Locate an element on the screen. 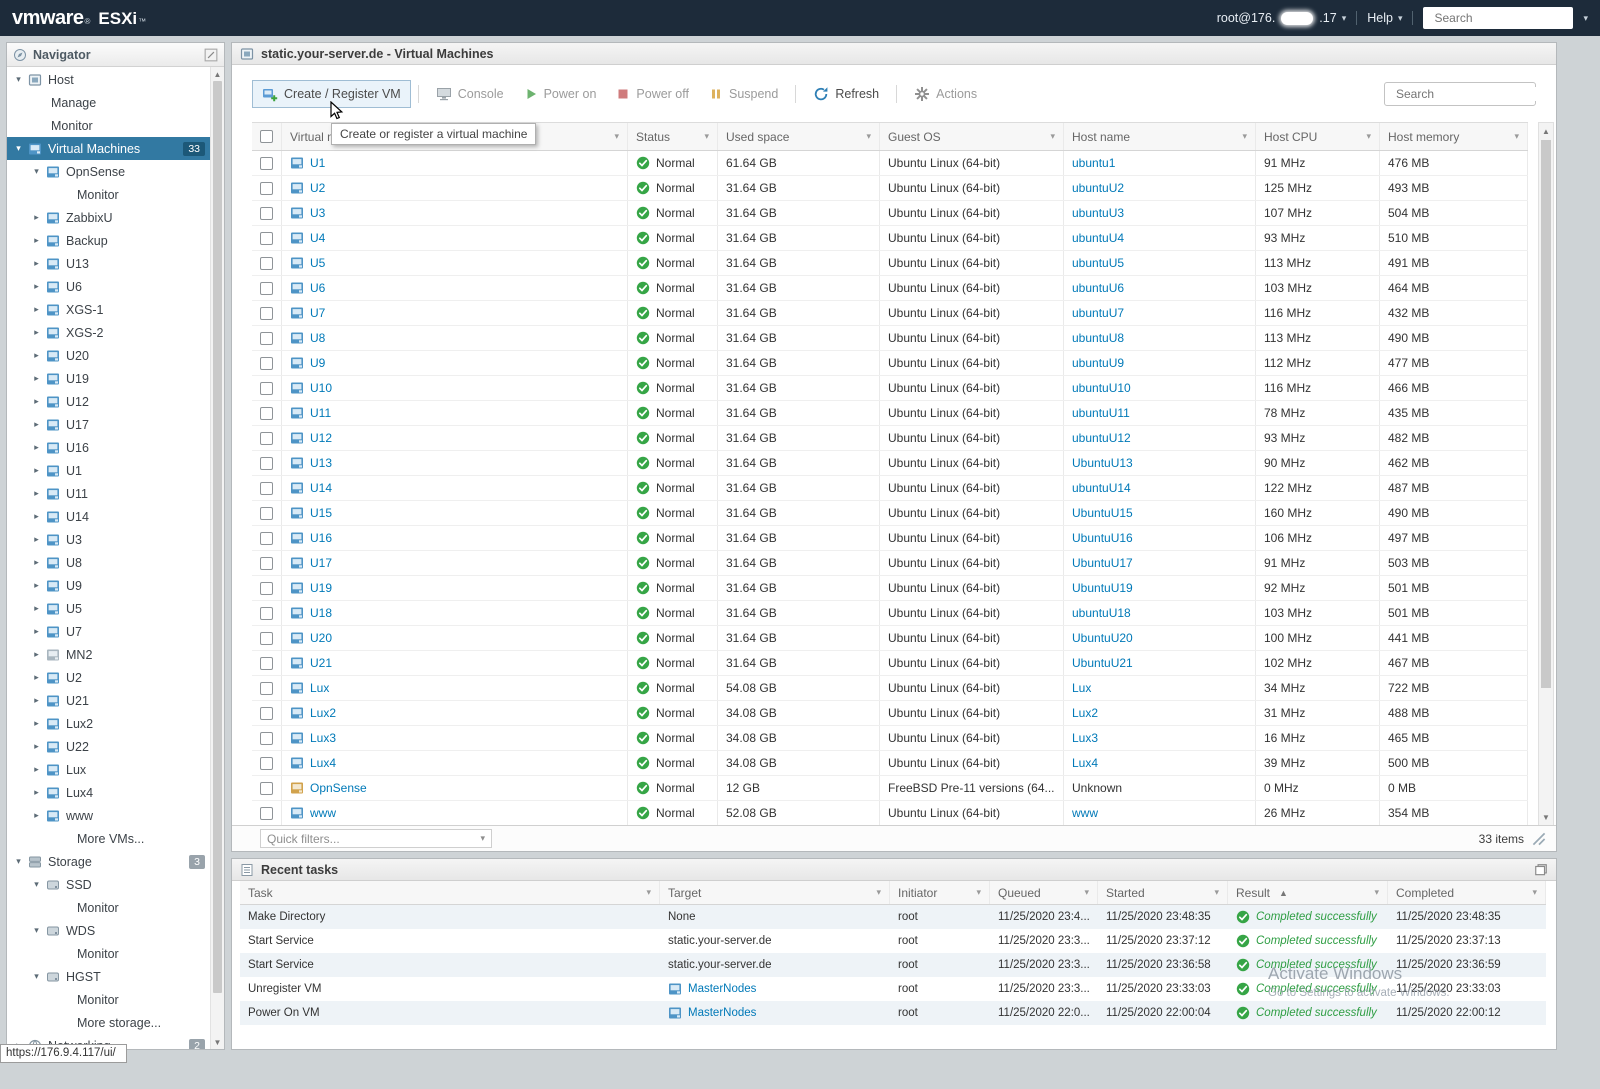 The height and width of the screenshot is (1089, 1600). column-header-status: Status ▾ is located at coordinates (673, 136).